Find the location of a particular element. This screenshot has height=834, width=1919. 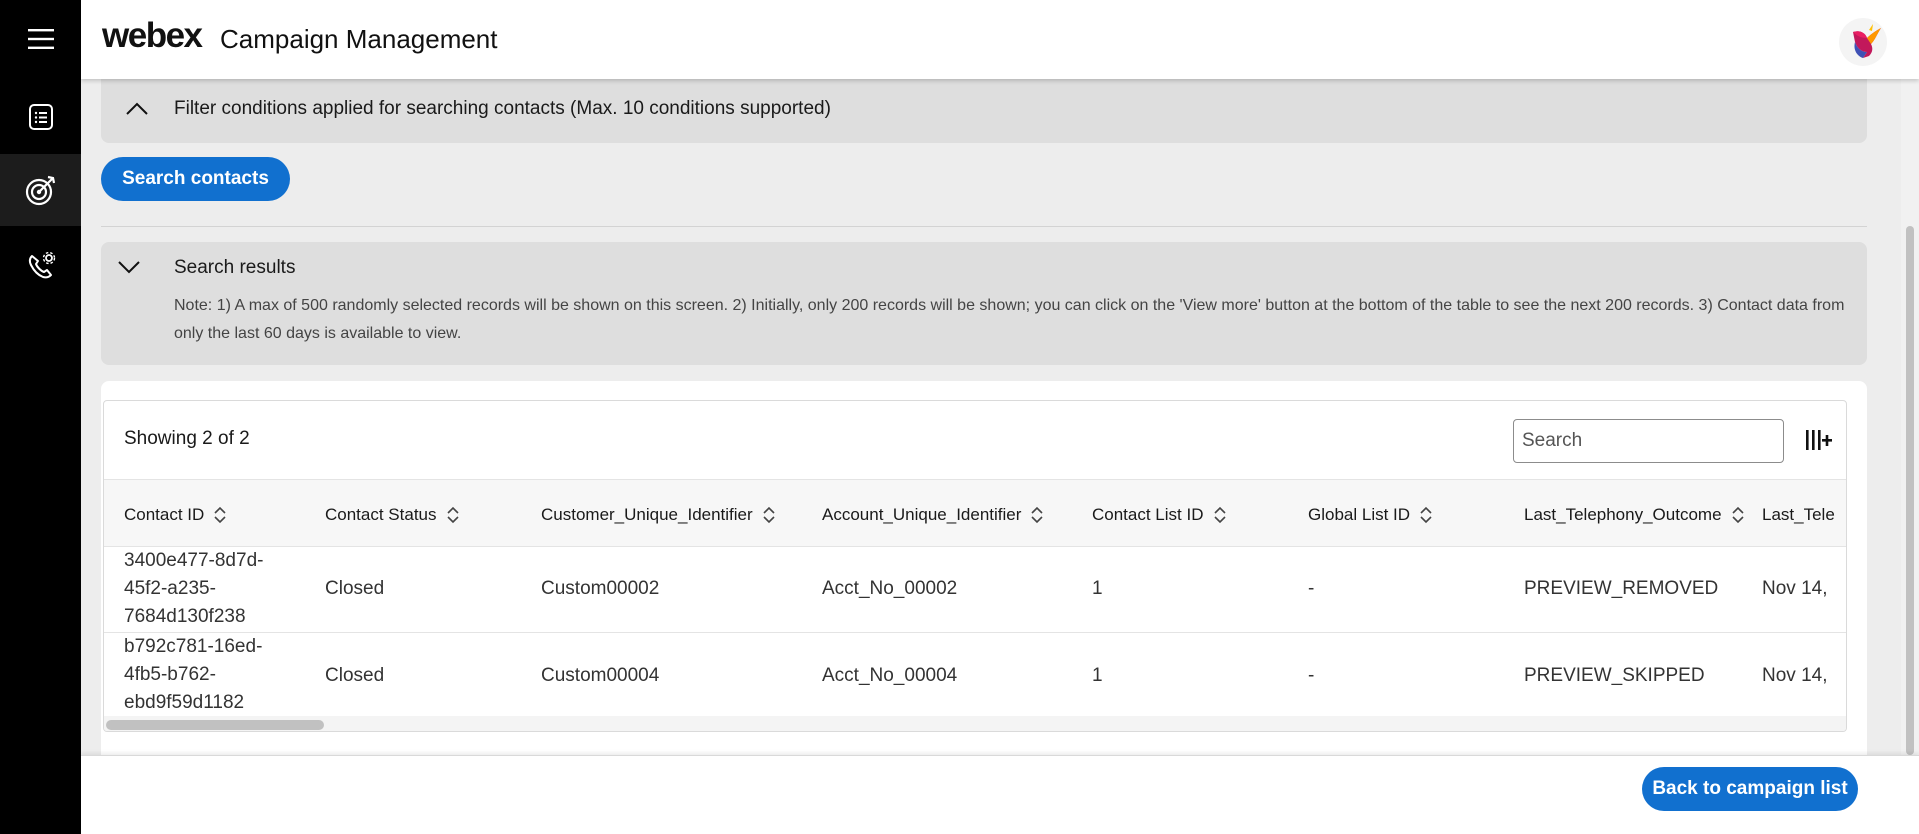

table-search-input is located at coordinates (1648, 441).